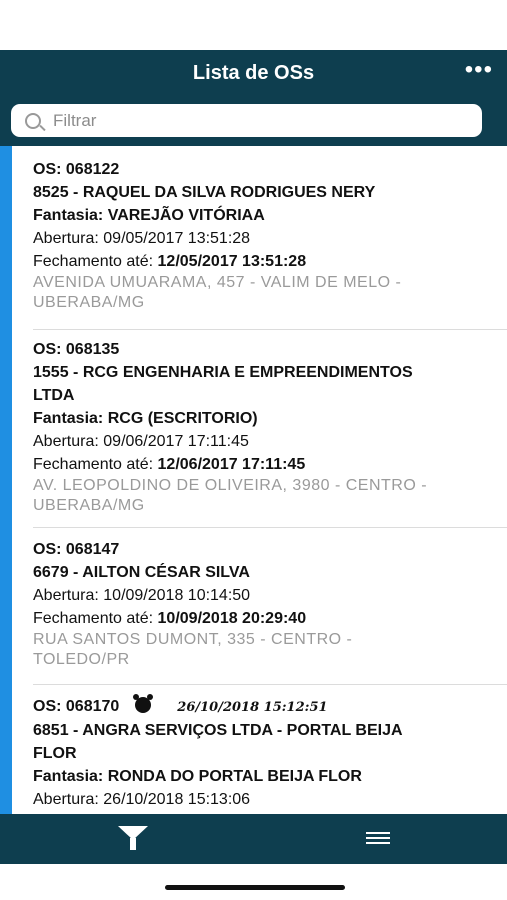  I want to click on client-name: 8525 - RAQUEL DA SILVA RODRIGUES NERY, so click(204, 192).